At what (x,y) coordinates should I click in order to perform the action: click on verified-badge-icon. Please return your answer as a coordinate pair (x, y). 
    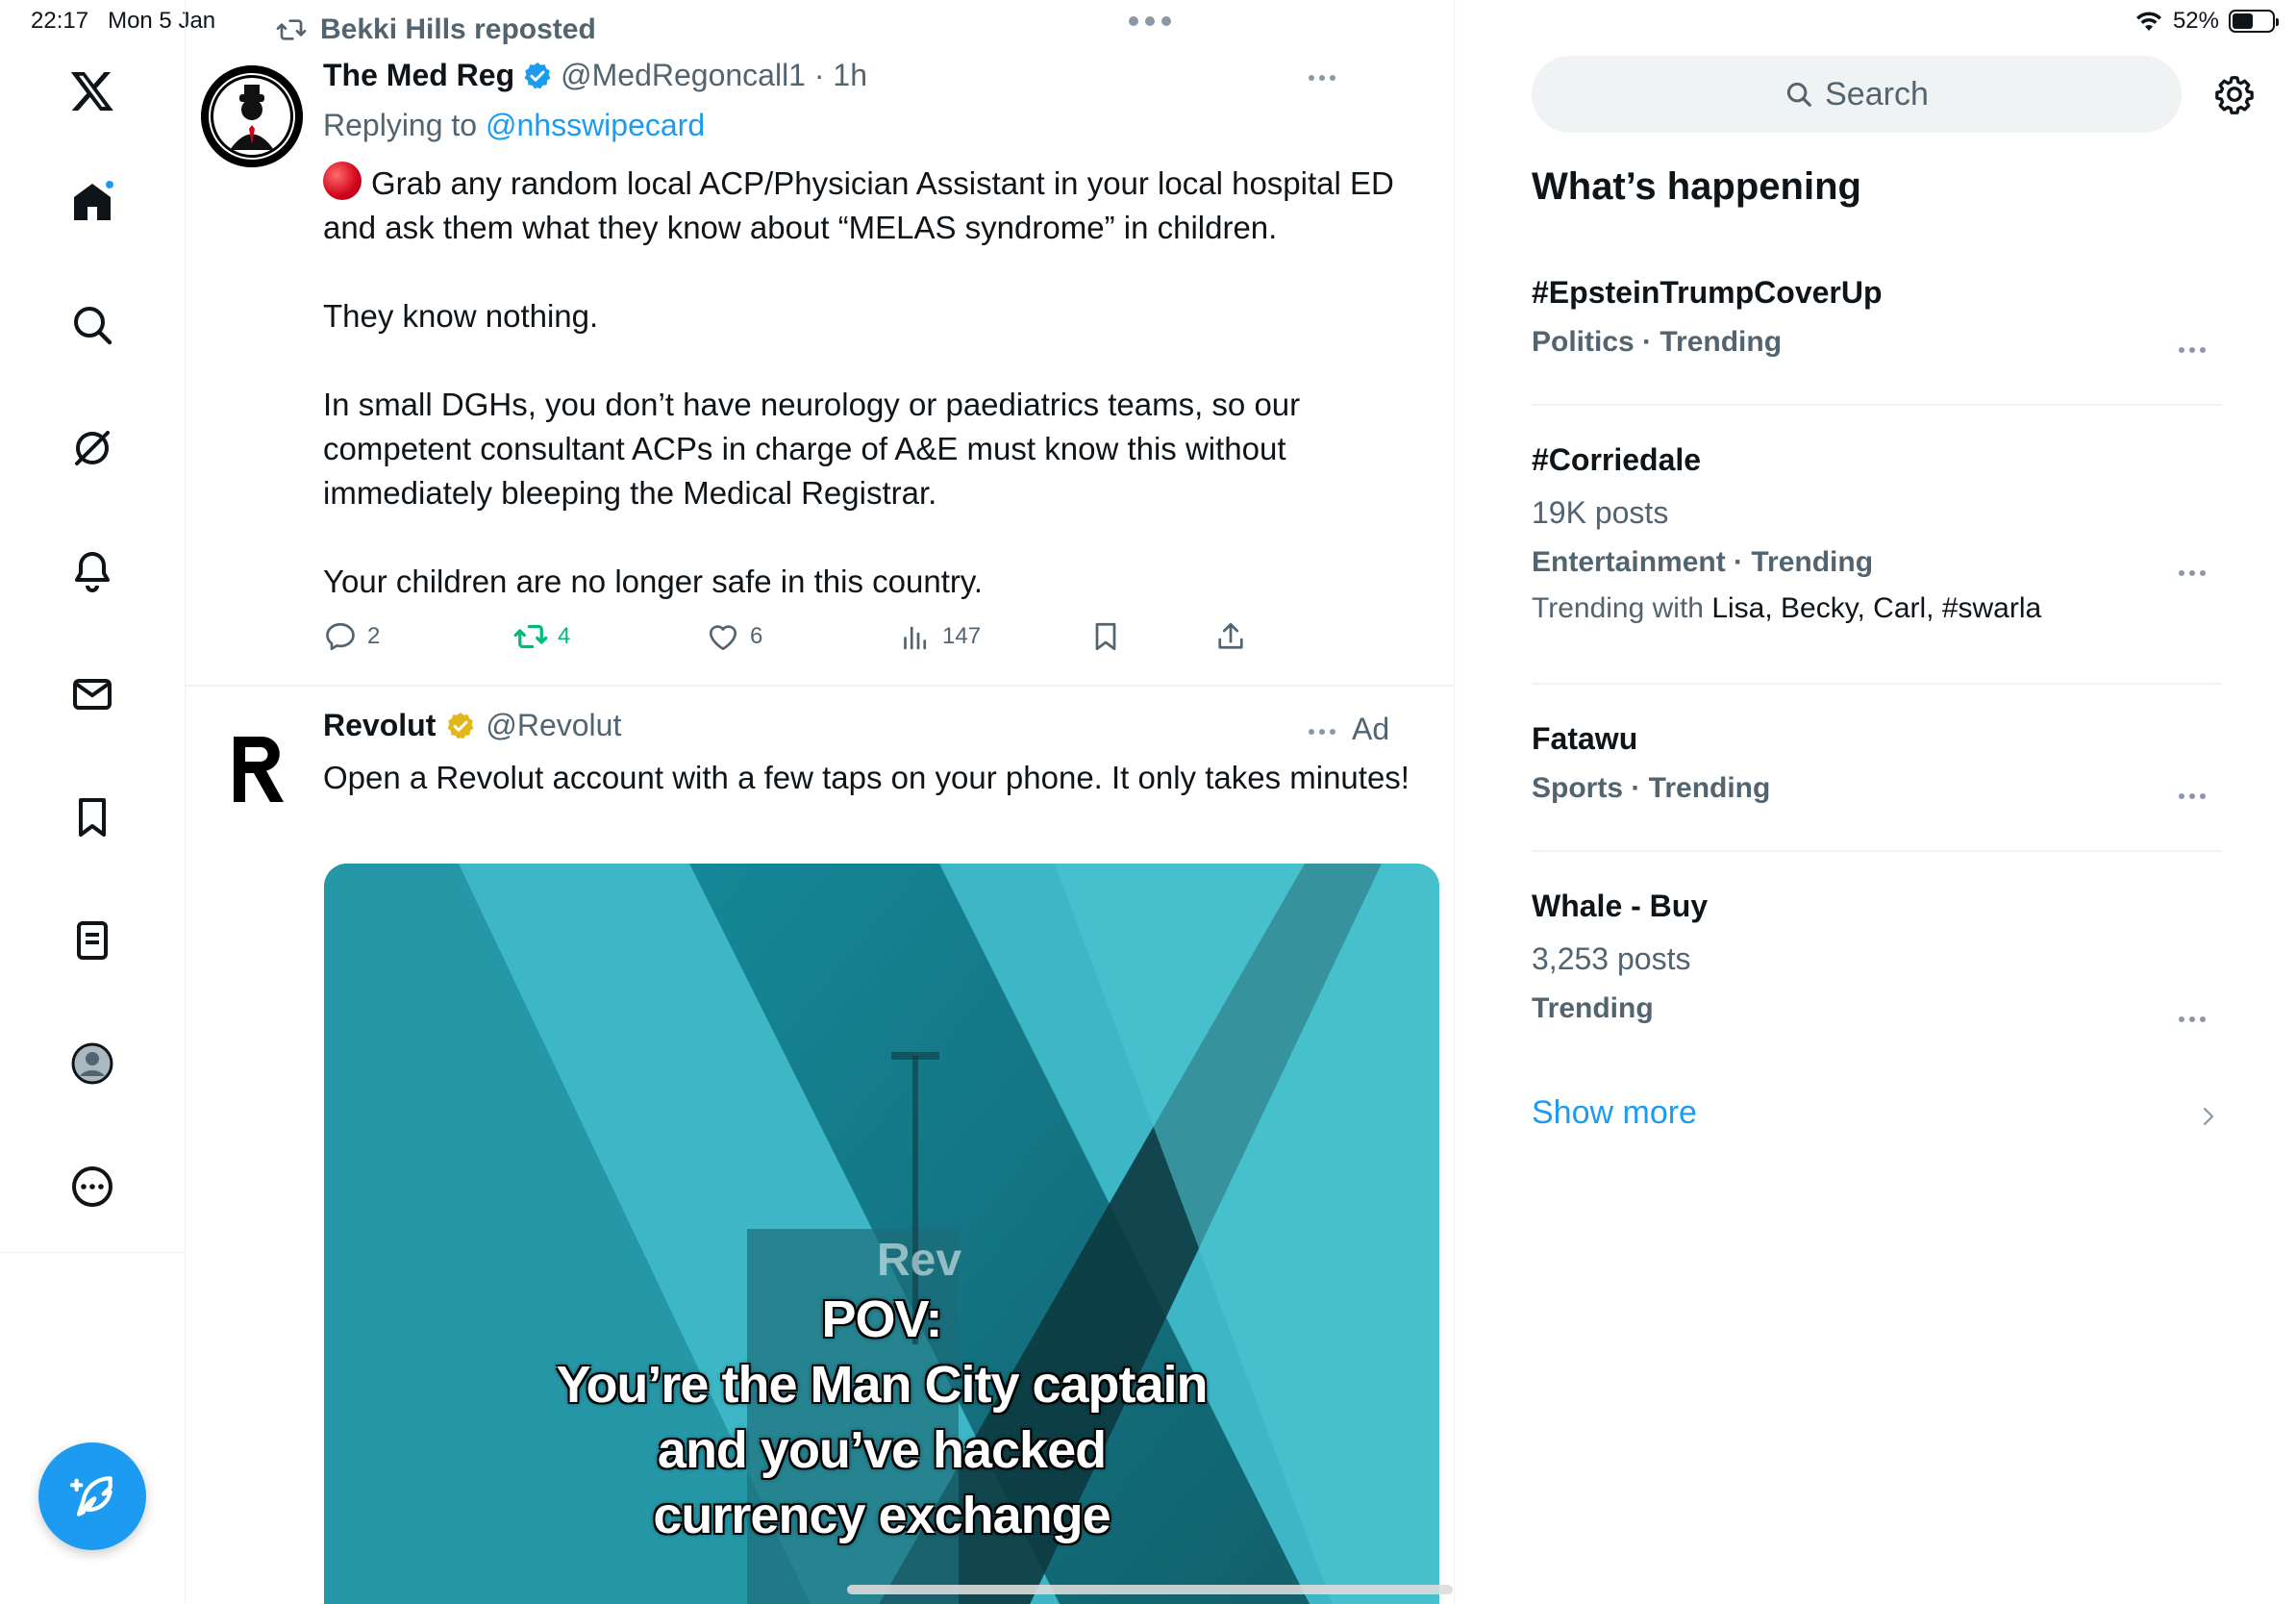
    Looking at the image, I should click on (537, 75).